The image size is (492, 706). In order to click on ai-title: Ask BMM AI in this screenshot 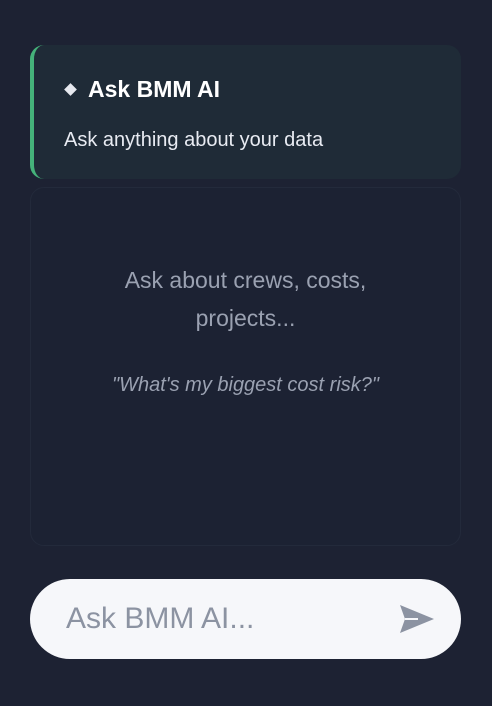, I will do `click(154, 89)`.